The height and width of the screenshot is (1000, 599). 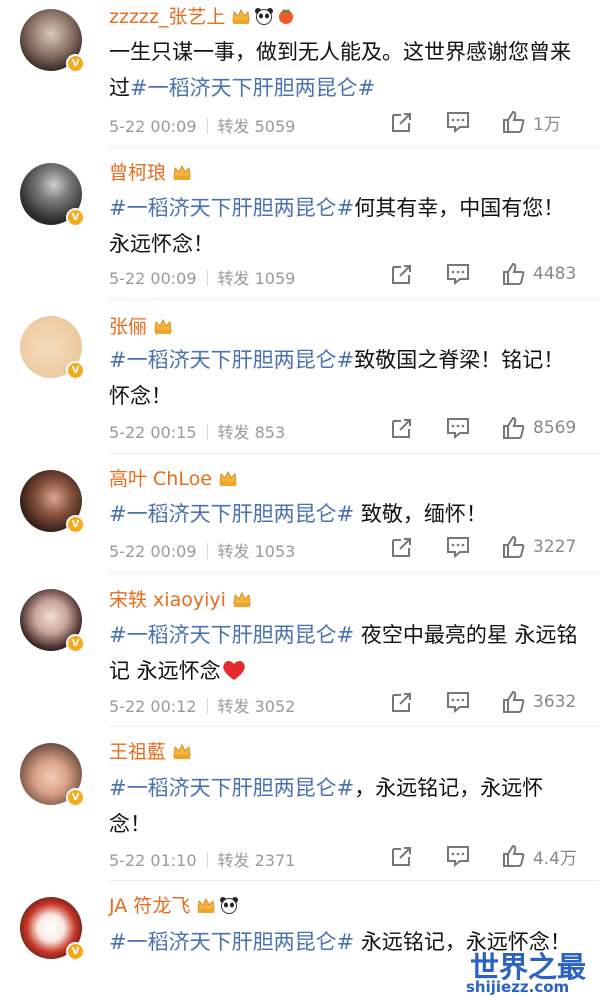 I want to click on username: 宋轶 xiaoyiyi, so click(x=180, y=598).